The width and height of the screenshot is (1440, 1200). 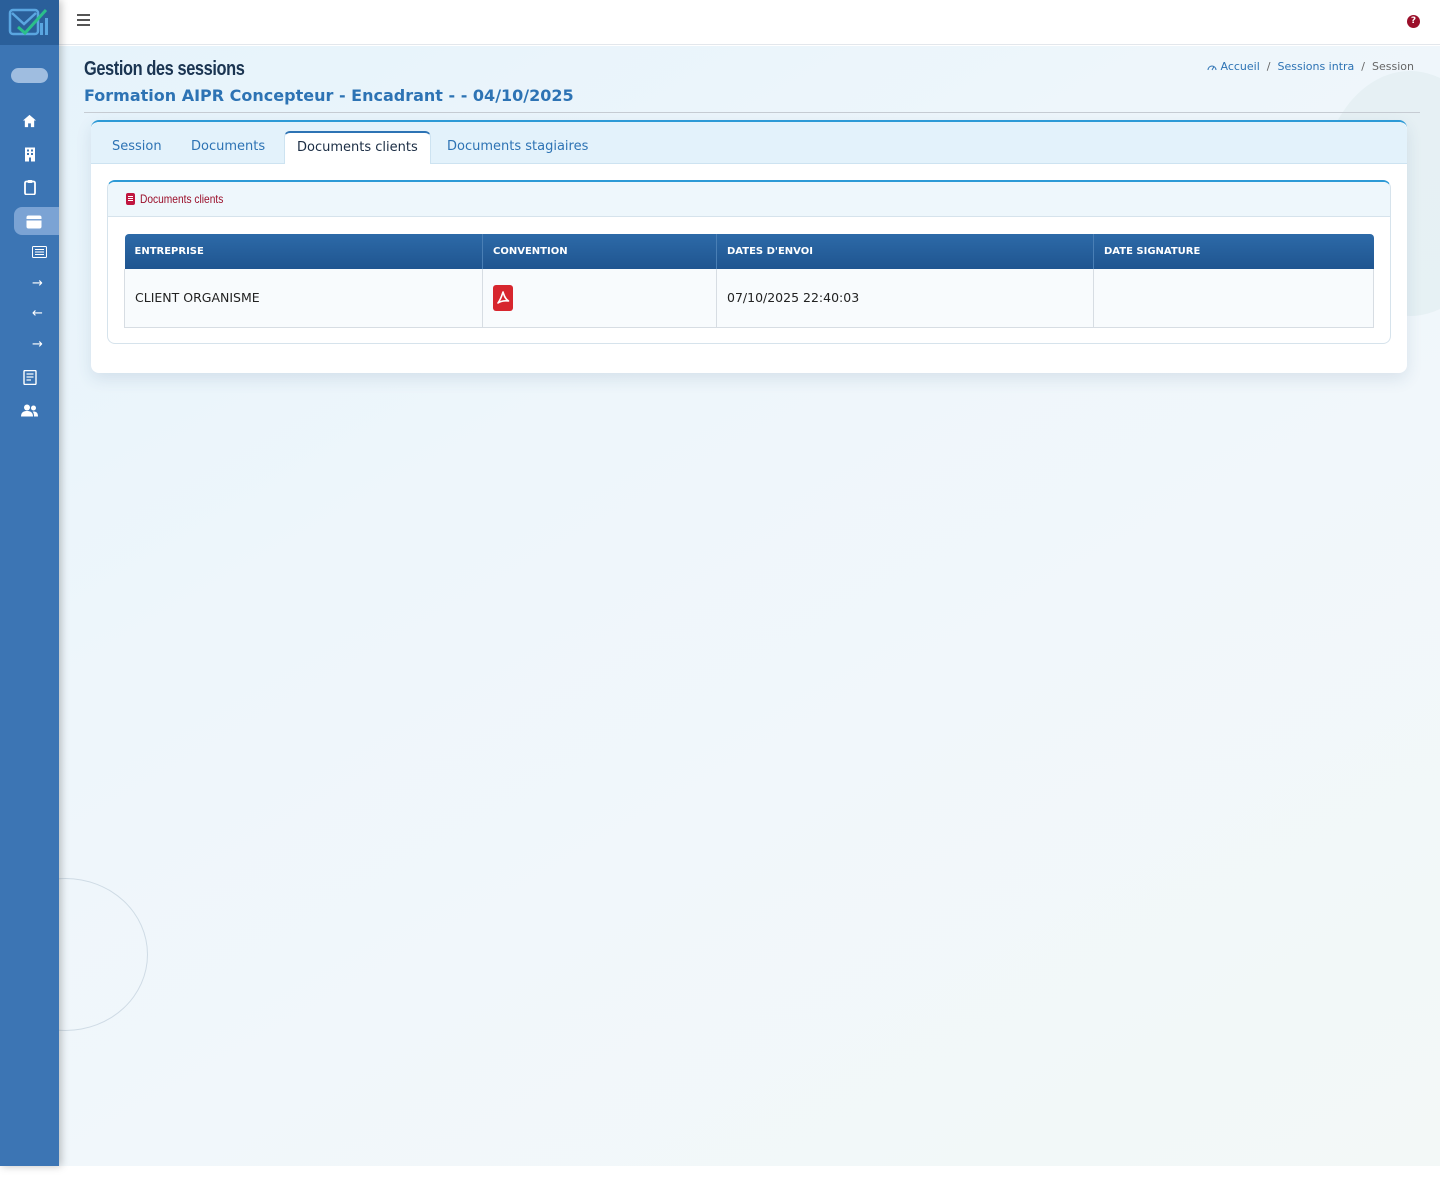 I want to click on breadcrumb-home-label: Accueil, so click(x=1240, y=66).